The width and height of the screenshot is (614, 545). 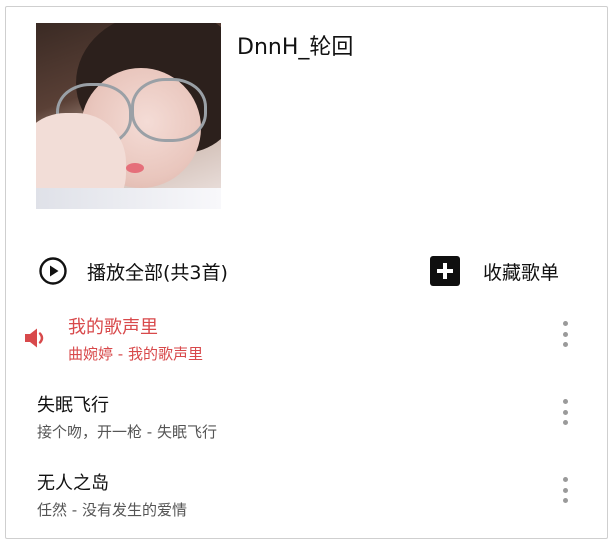 What do you see at coordinates (445, 271) in the screenshot?
I see `plus-square-icon` at bounding box center [445, 271].